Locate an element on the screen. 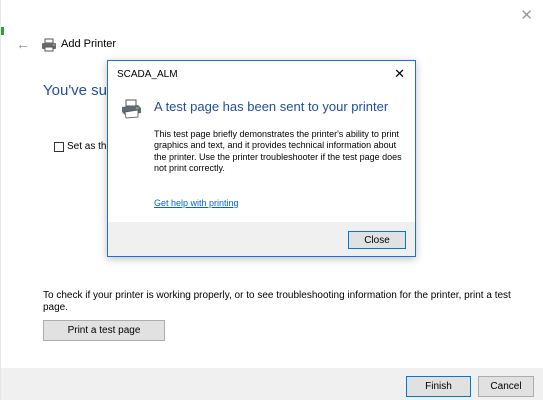 The width and height of the screenshot is (543, 400). help-printing-link: Get help with printing is located at coordinates (196, 203).